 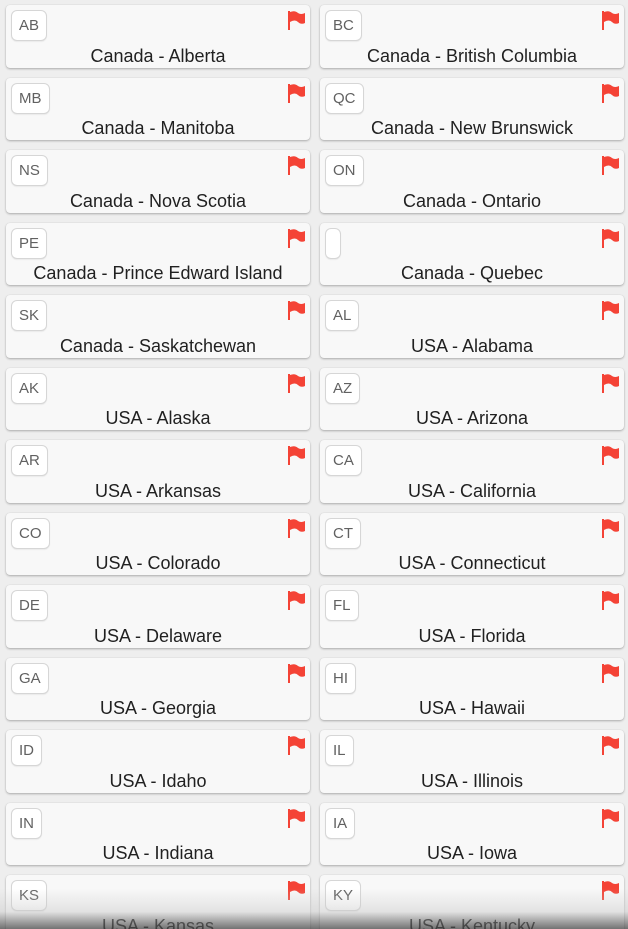 I want to click on region-code-chip: BC, so click(x=343, y=25).